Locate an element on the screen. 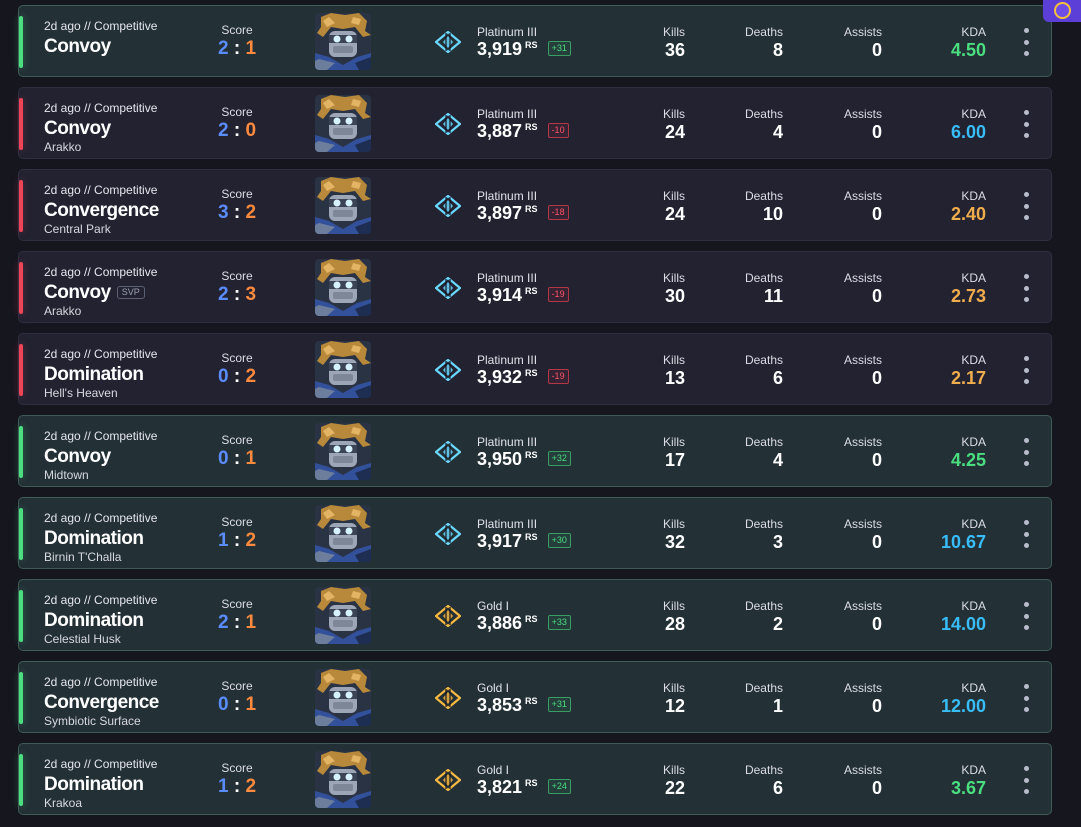 This screenshot has width=1081, height=827. score-value: 1 : 2 is located at coordinates (237, 540).